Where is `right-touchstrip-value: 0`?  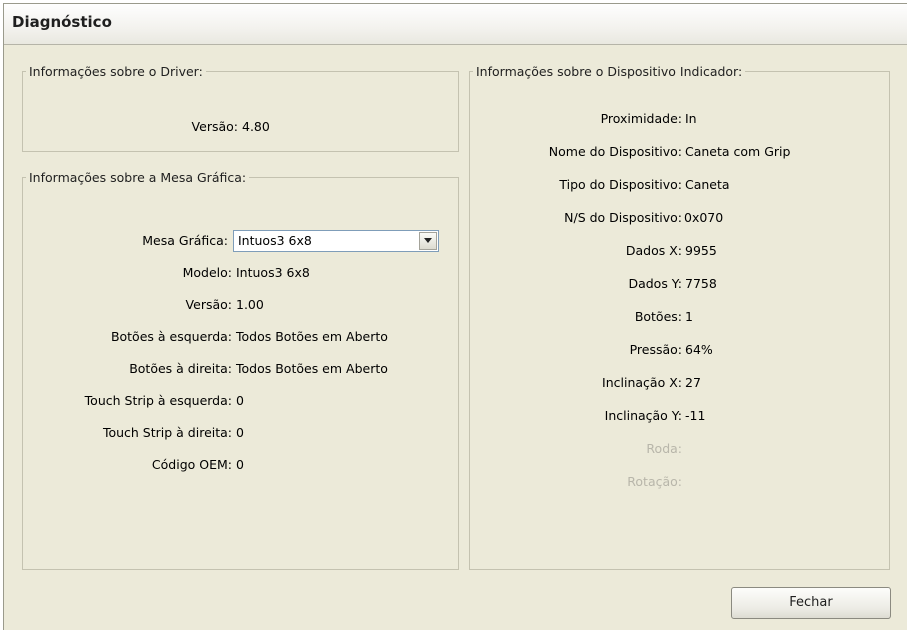 right-touchstrip-value: 0 is located at coordinates (240, 432).